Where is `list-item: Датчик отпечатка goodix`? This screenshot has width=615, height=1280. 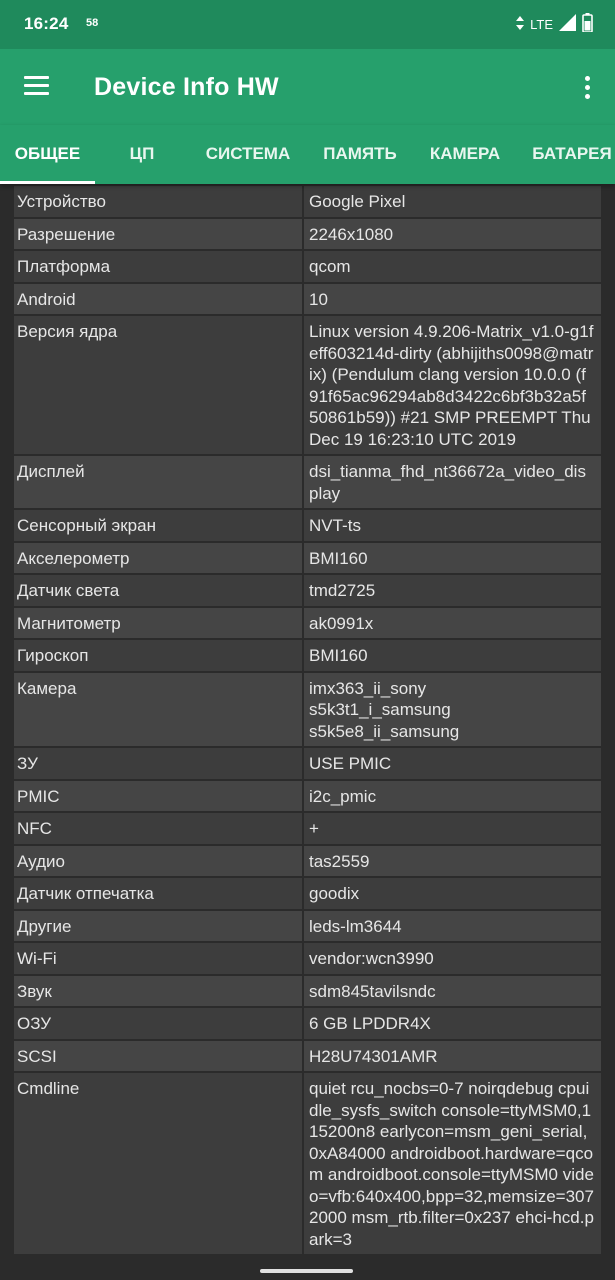
list-item: Датчик отпечатка goodix is located at coordinates (307, 893).